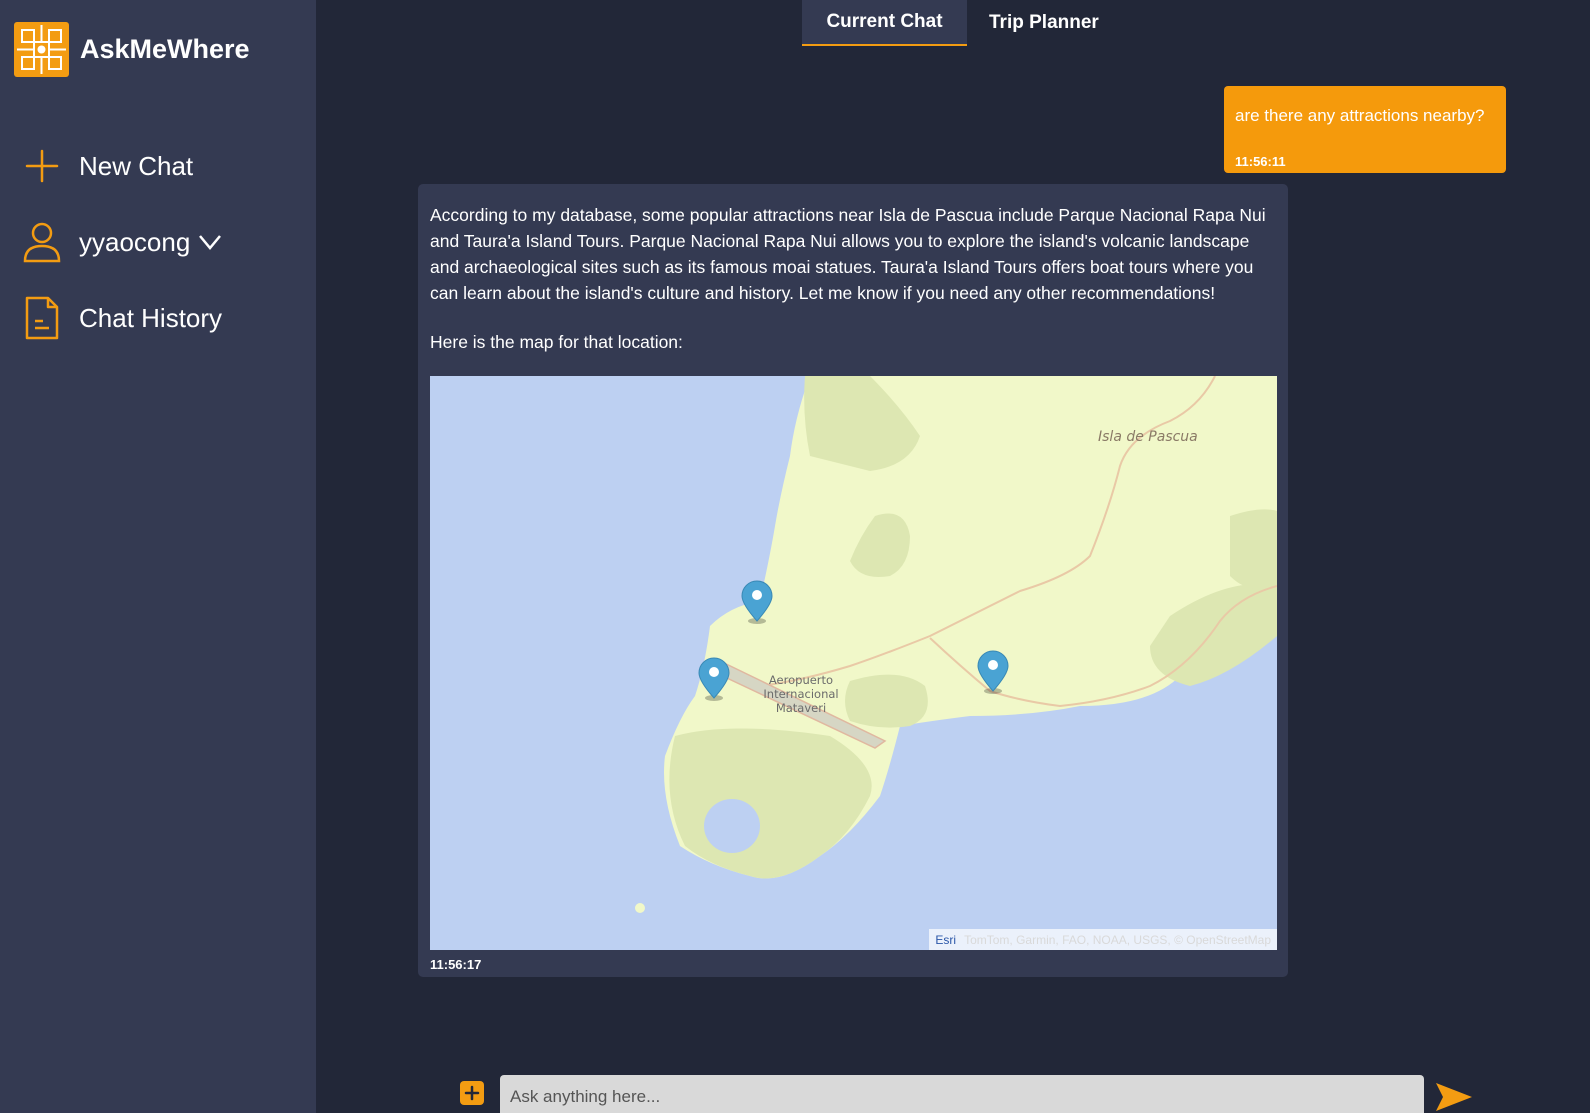 The height and width of the screenshot is (1113, 1590). I want to click on attach-button, so click(472, 1093).